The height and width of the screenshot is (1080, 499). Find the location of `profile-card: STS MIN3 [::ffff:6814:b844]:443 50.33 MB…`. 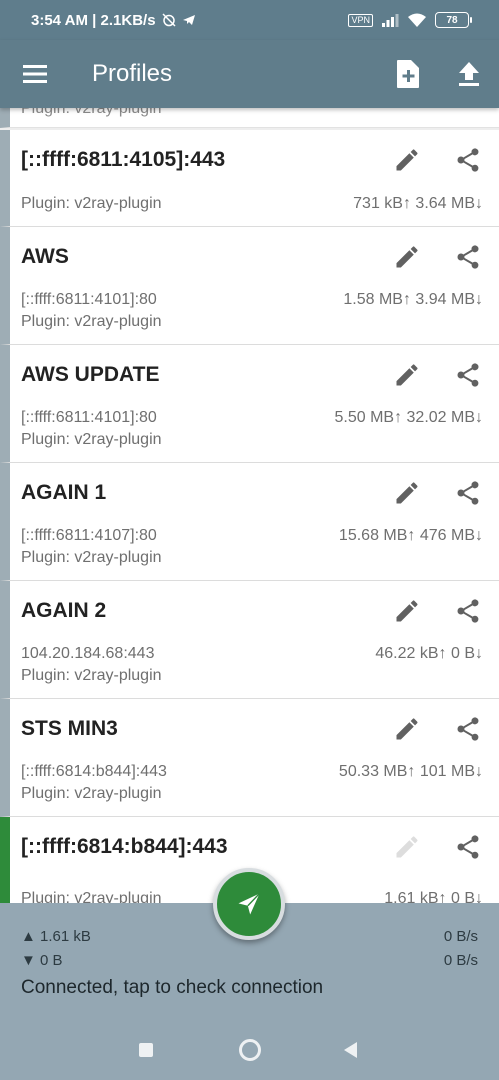

profile-card: STS MIN3 [::ffff:6814:b844]:443 50.33 MB… is located at coordinates (249, 758).